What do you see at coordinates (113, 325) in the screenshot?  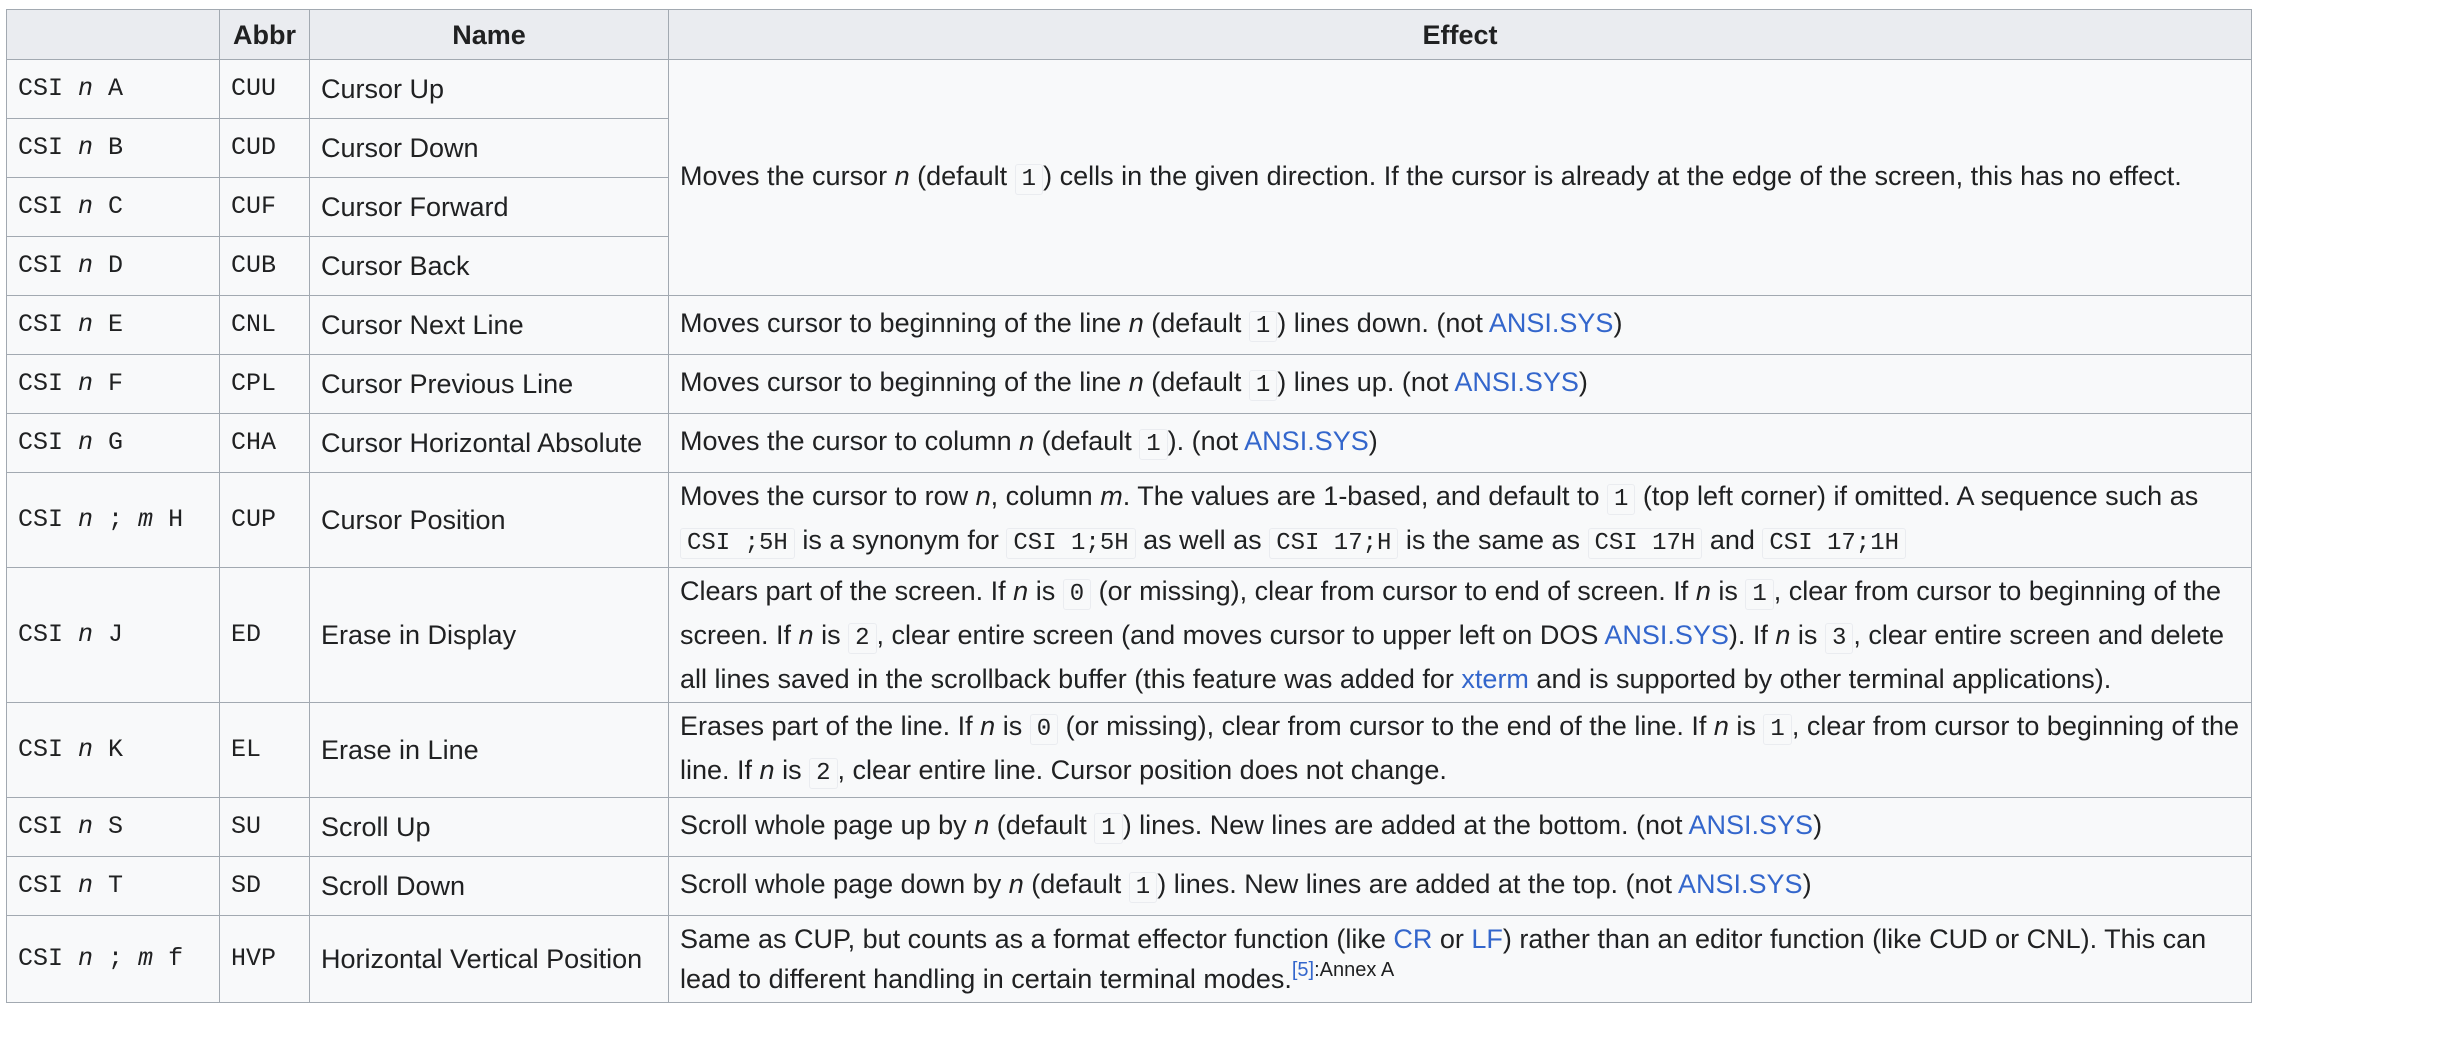 I see `sequence-cell: CSI n E` at bounding box center [113, 325].